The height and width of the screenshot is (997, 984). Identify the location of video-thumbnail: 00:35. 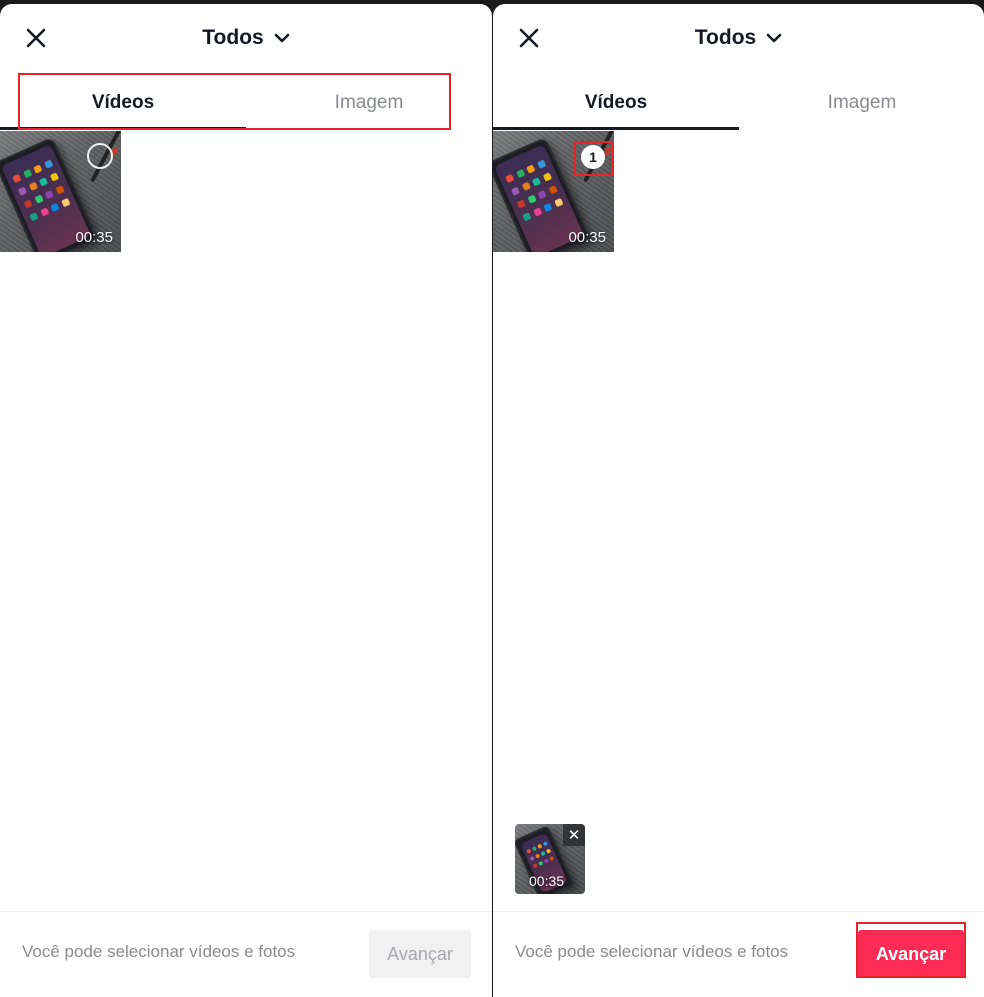
(60, 191).